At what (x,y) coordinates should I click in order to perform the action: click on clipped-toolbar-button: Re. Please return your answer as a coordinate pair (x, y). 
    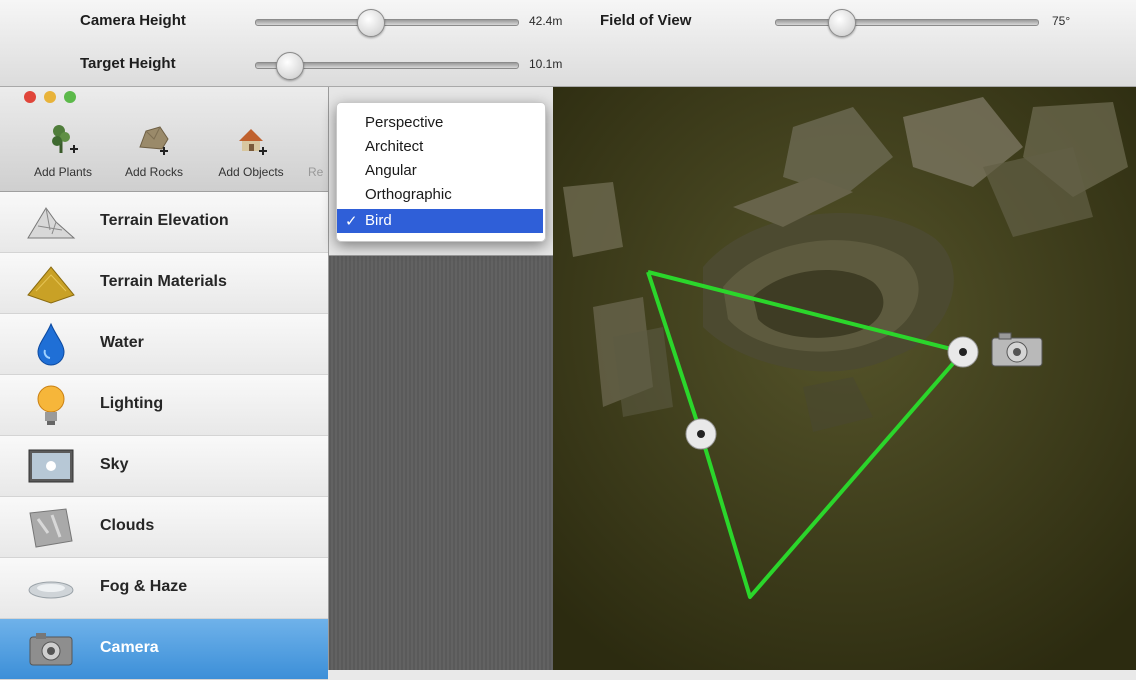
    Looking at the image, I should click on (318, 149).